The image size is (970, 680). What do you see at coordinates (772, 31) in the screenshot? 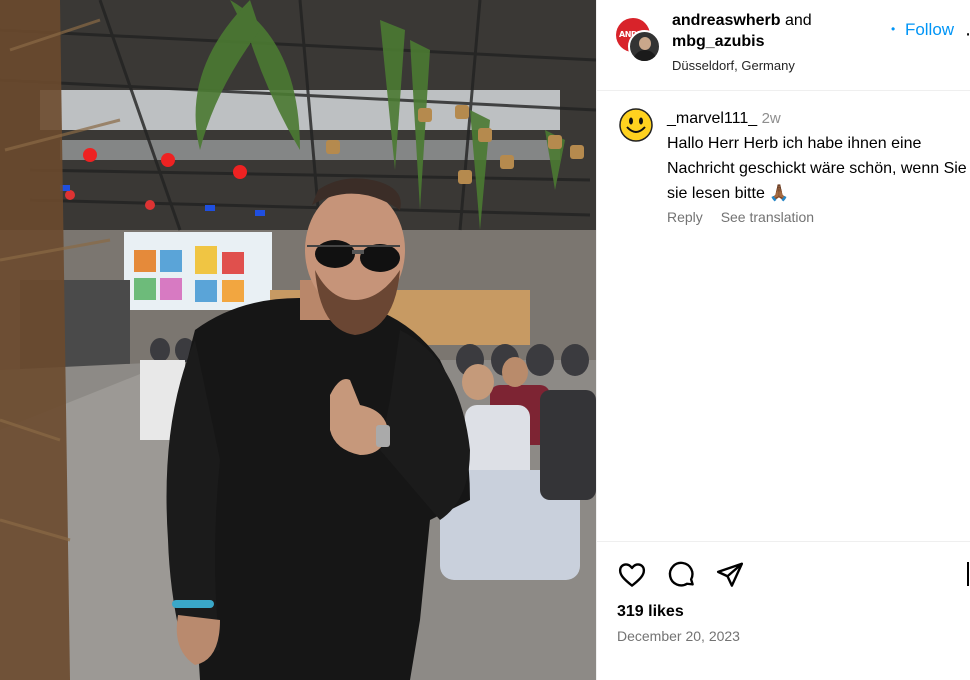
I see `owner-line: andreaswherb and mbg_azubis` at bounding box center [772, 31].